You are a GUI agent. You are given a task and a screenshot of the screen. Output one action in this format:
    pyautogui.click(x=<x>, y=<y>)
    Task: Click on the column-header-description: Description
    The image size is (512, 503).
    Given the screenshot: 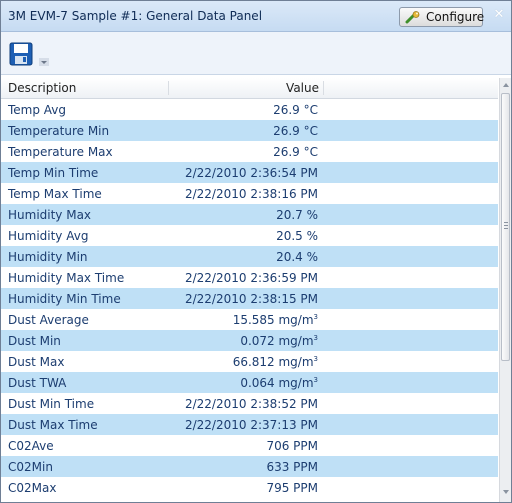 What is the action you would take?
    pyautogui.click(x=88, y=88)
    